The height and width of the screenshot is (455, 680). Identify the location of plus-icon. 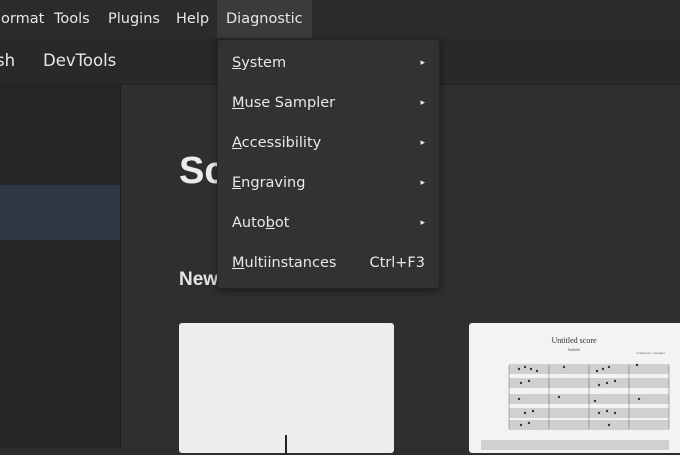
(286, 445).